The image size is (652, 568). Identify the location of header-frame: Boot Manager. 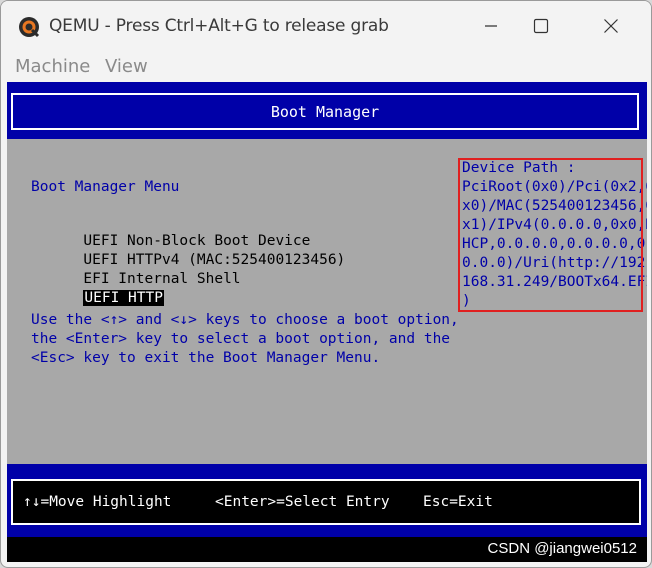
(325, 111).